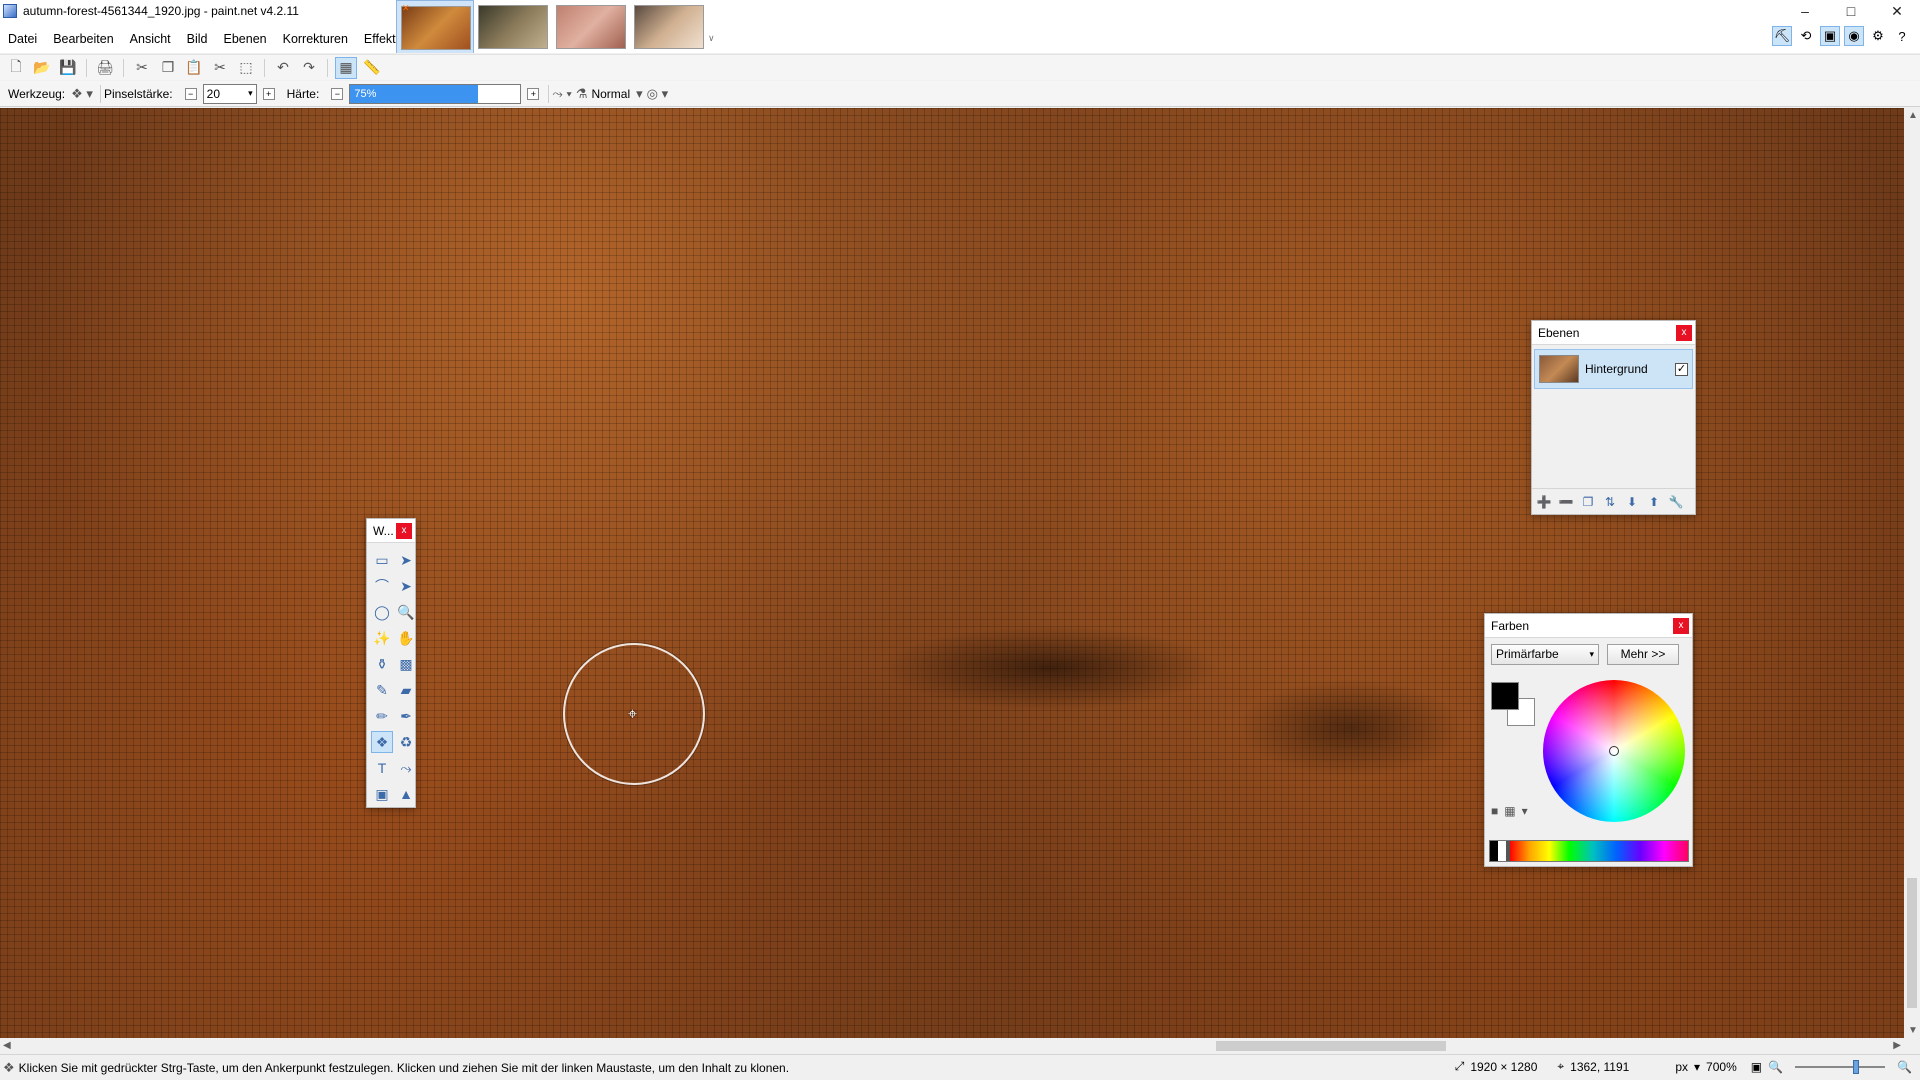 Image resolution: width=1920 pixels, height=1080 pixels. What do you see at coordinates (382, 742) in the screenshot?
I see `clone-stamp-icon: ❖` at bounding box center [382, 742].